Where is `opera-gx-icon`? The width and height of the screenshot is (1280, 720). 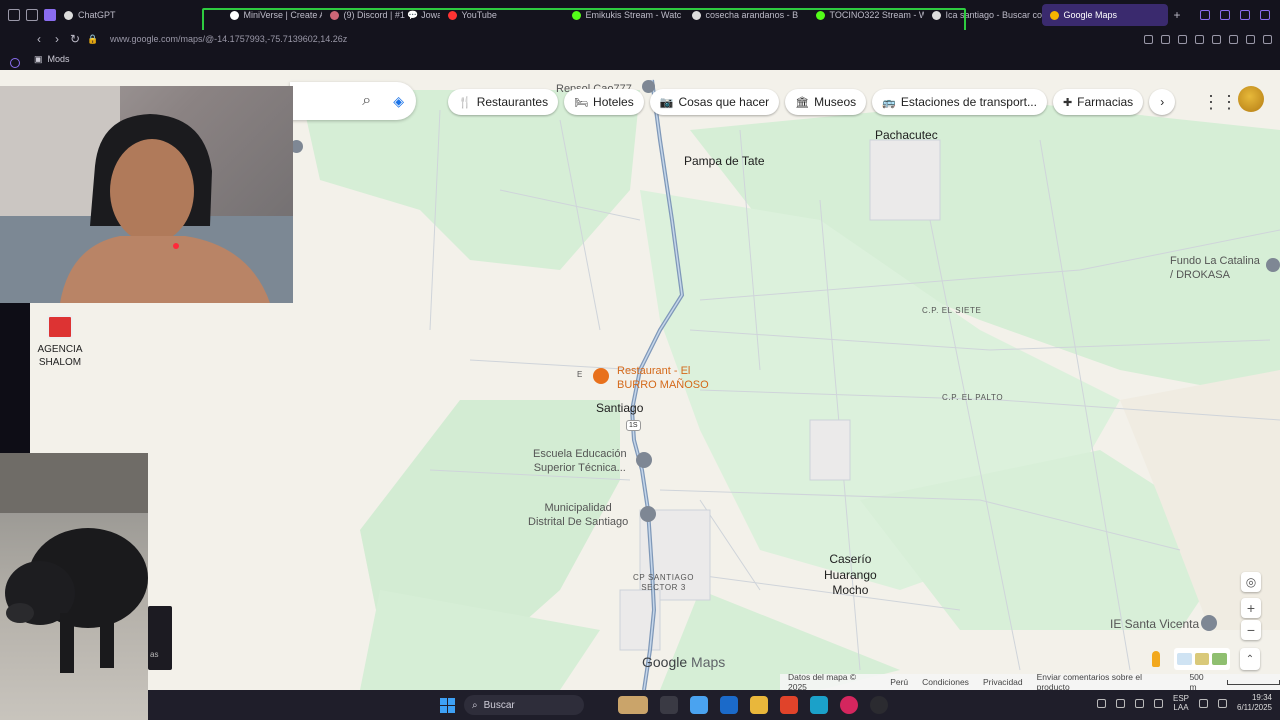 opera-gx-icon is located at coordinates (849, 705).